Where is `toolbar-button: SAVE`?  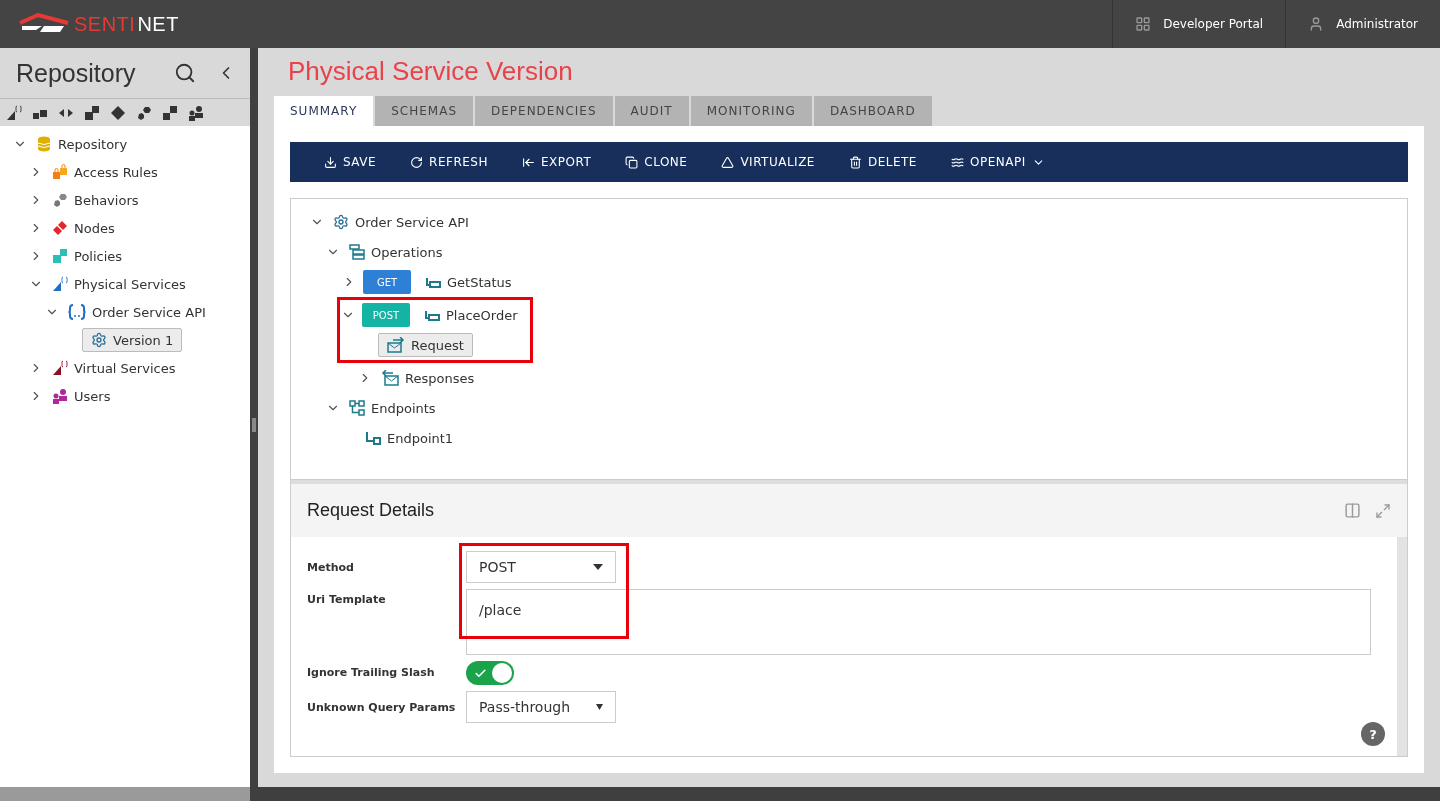 toolbar-button: SAVE is located at coordinates (350, 162).